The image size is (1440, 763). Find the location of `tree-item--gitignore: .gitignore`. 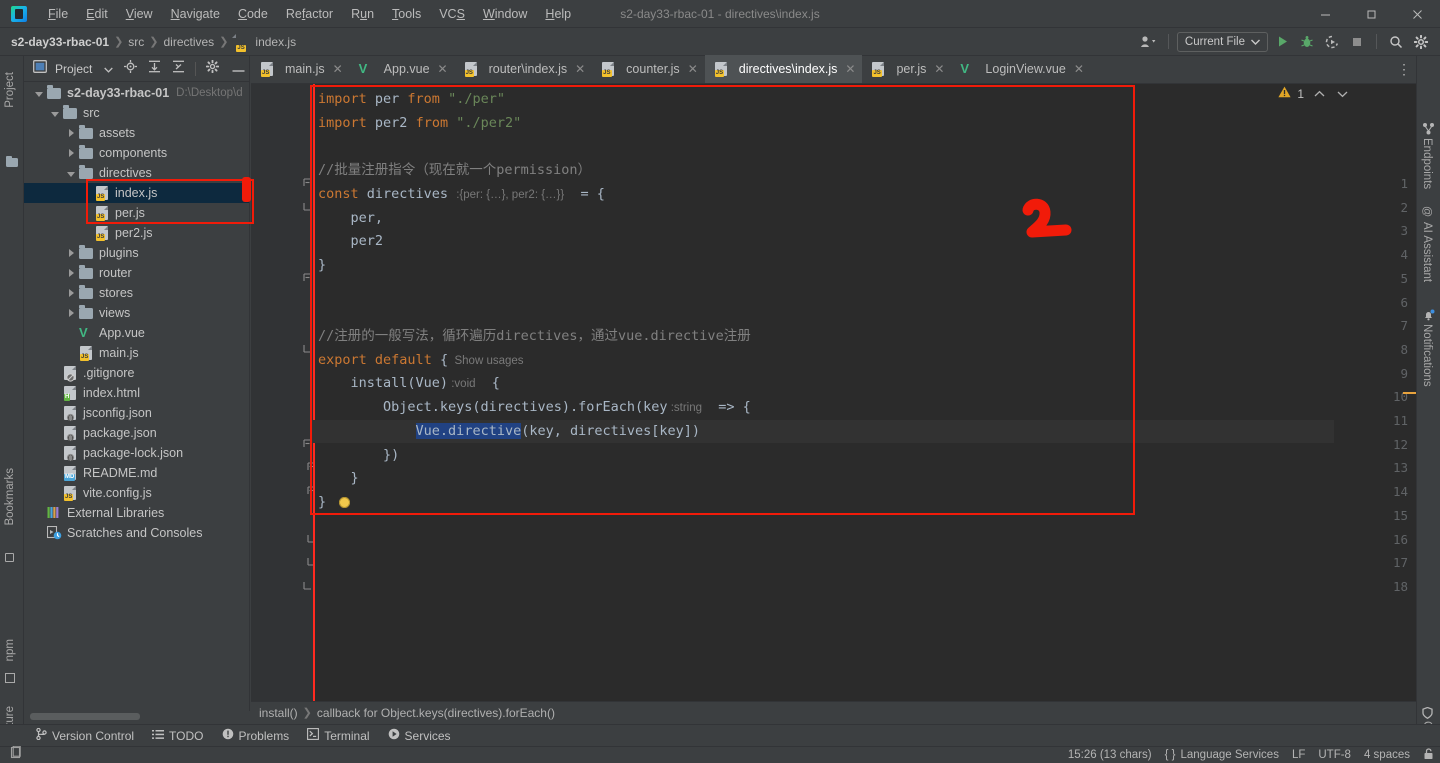

tree-item--gitignore: .gitignore is located at coordinates (136, 373).